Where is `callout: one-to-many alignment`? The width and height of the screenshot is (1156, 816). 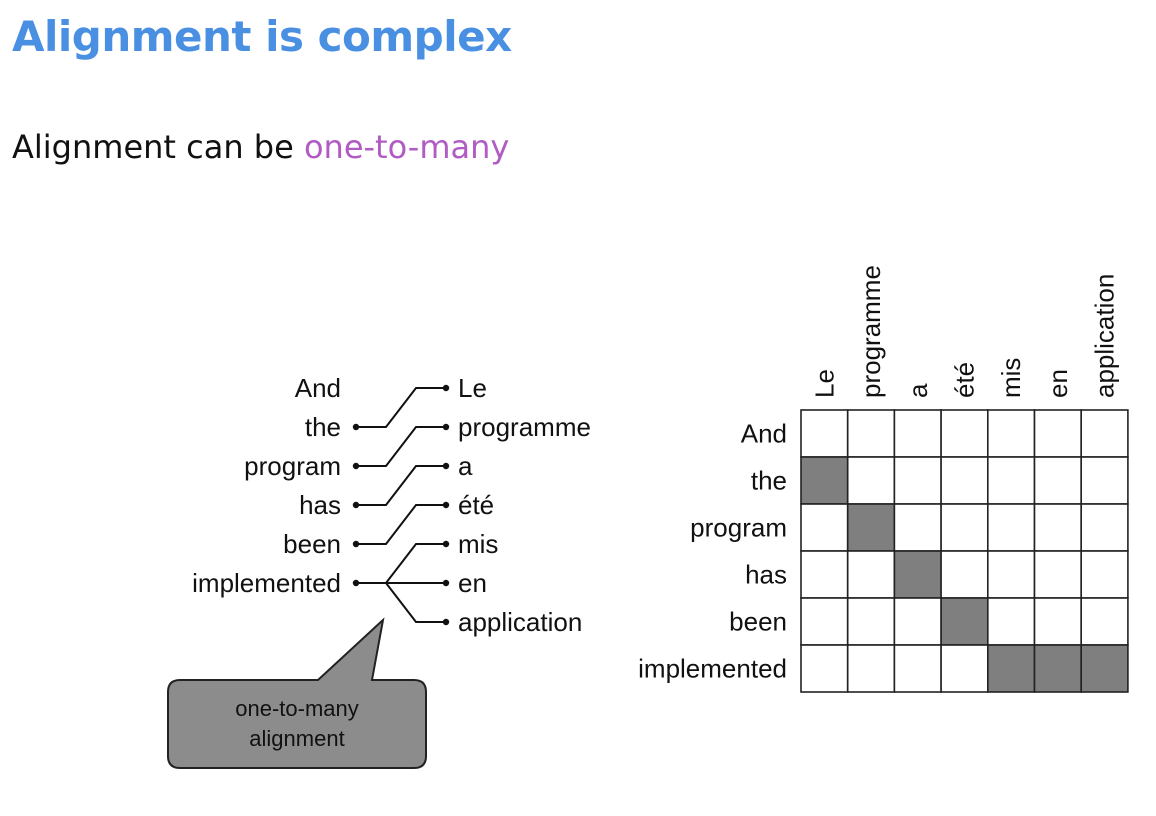
callout: one-to-many alignment is located at coordinates (297, 693).